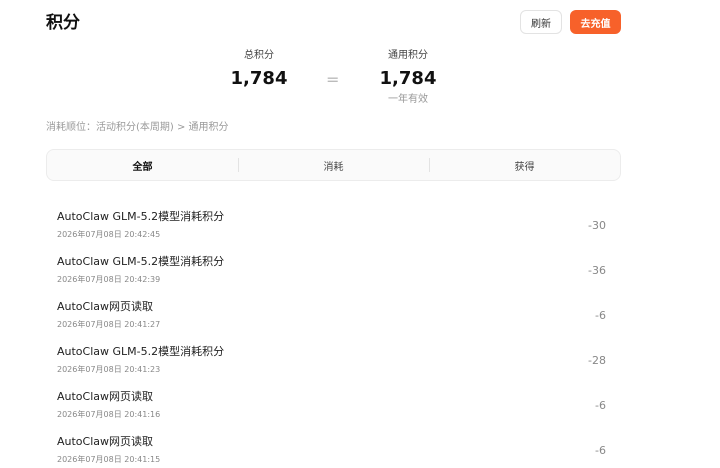 This screenshot has width=720, height=468. What do you see at coordinates (259, 55) in the screenshot?
I see `total-points-label: 总积分` at bounding box center [259, 55].